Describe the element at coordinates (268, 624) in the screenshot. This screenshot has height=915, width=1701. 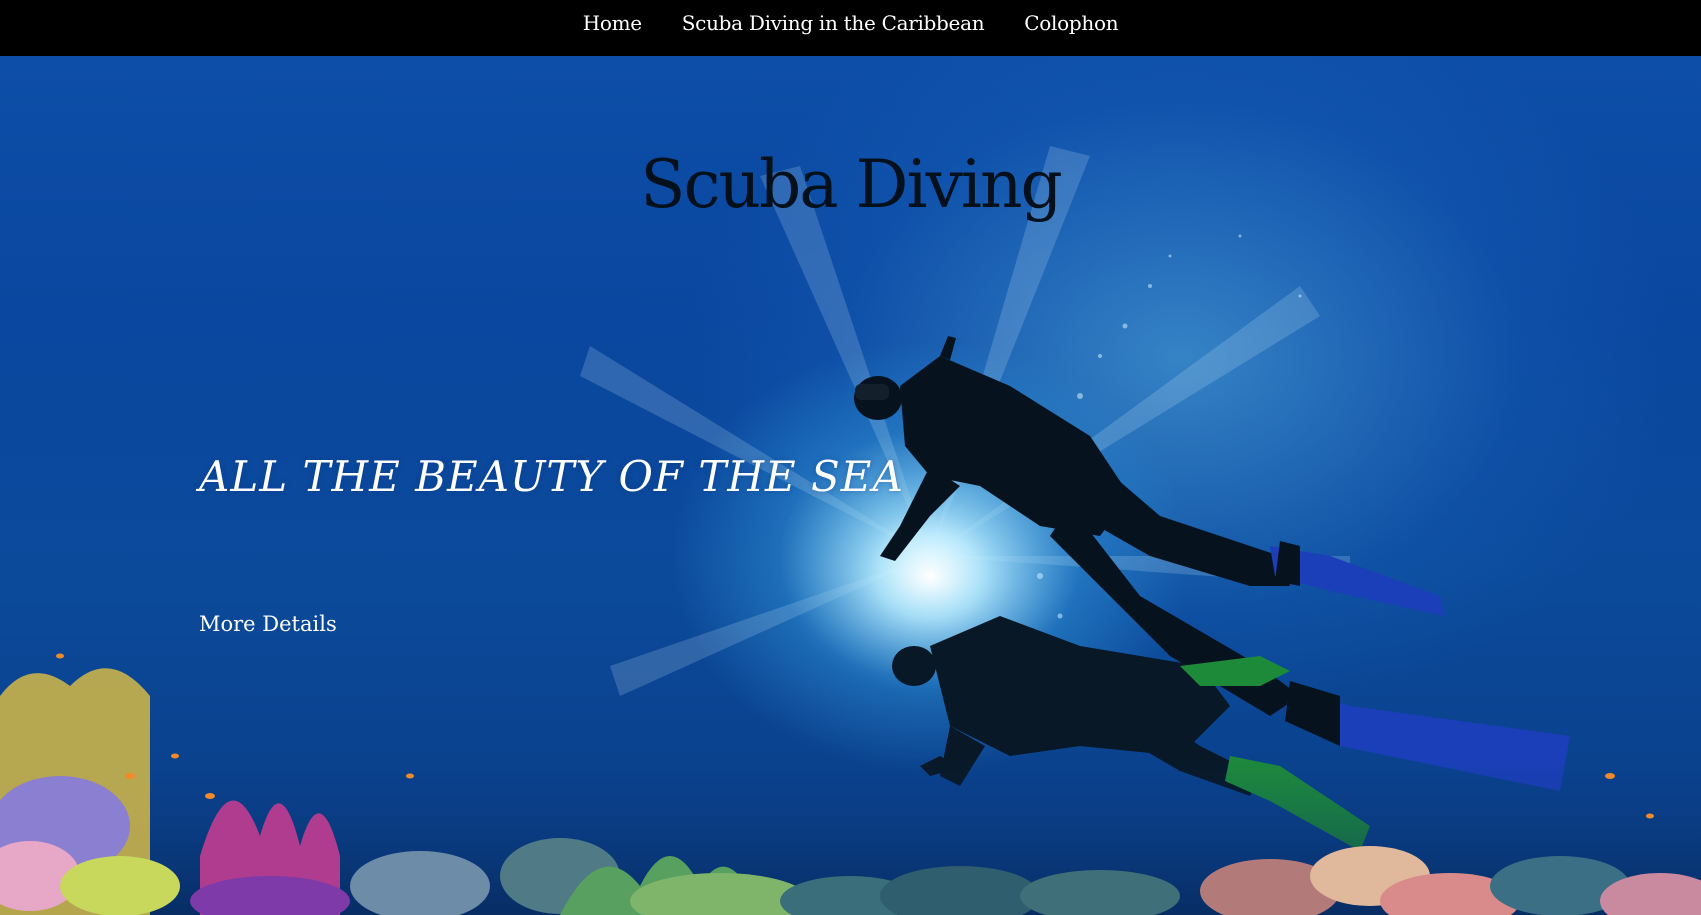
I see `more-details-link: More Details` at that location.